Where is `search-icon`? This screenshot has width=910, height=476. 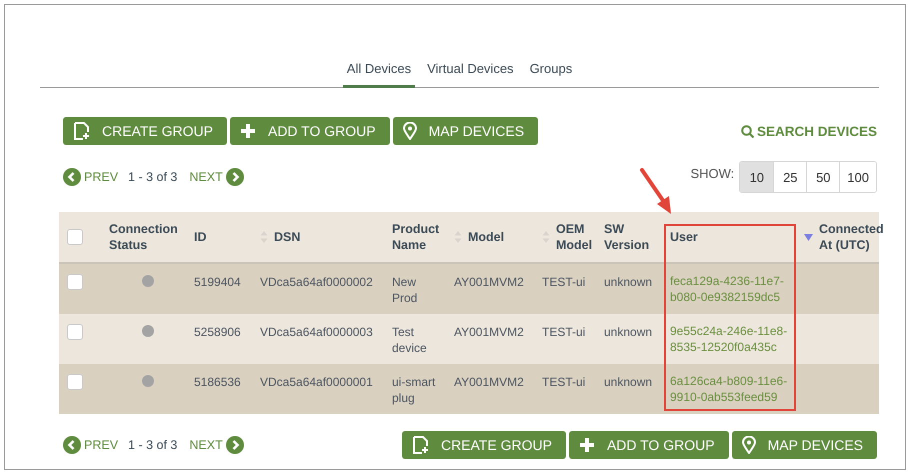
search-icon is located at coordinates (747, 131).